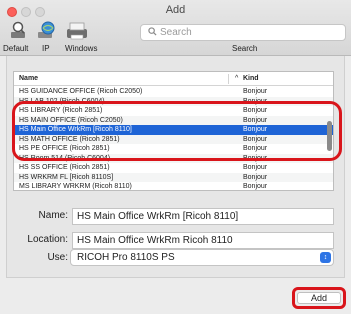 The width and height of the screenshot is (351, 314). What do you see at coordinates (46, 29) in the screenshot?
I see `globe-icon` at bounding box center [46, 29].